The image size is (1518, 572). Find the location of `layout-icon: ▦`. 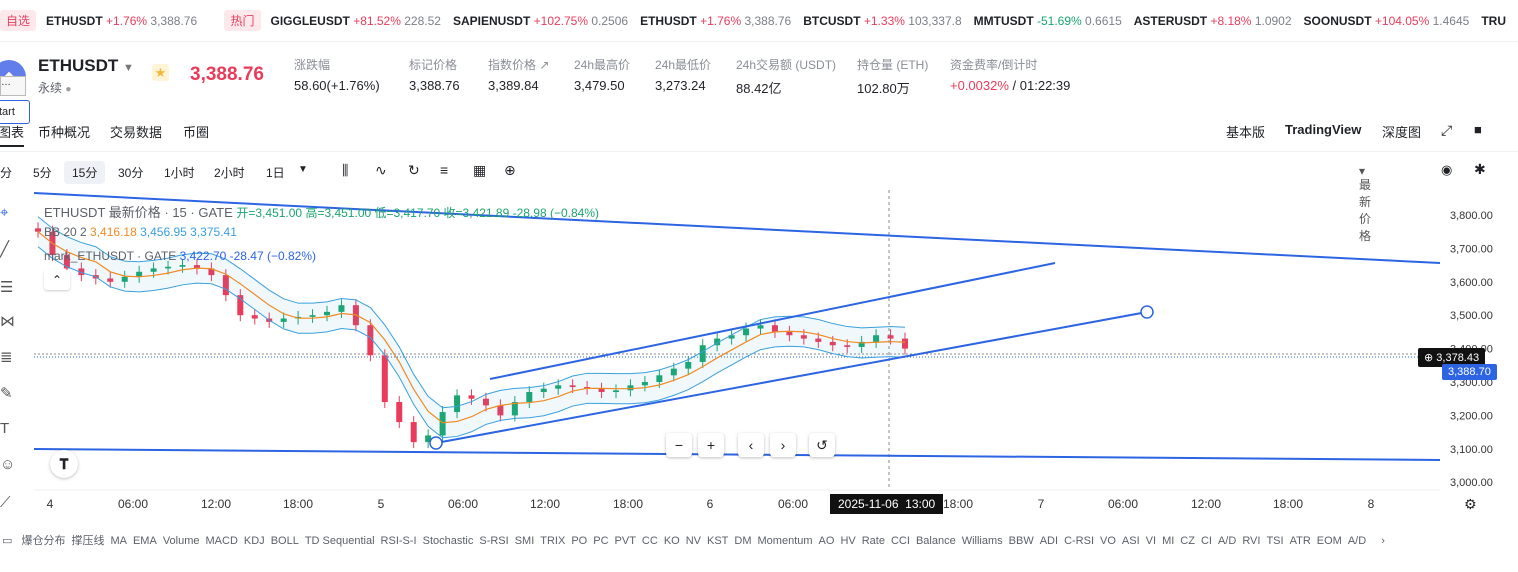

layout-icon: ▦ is located at coordinates (479, 170).